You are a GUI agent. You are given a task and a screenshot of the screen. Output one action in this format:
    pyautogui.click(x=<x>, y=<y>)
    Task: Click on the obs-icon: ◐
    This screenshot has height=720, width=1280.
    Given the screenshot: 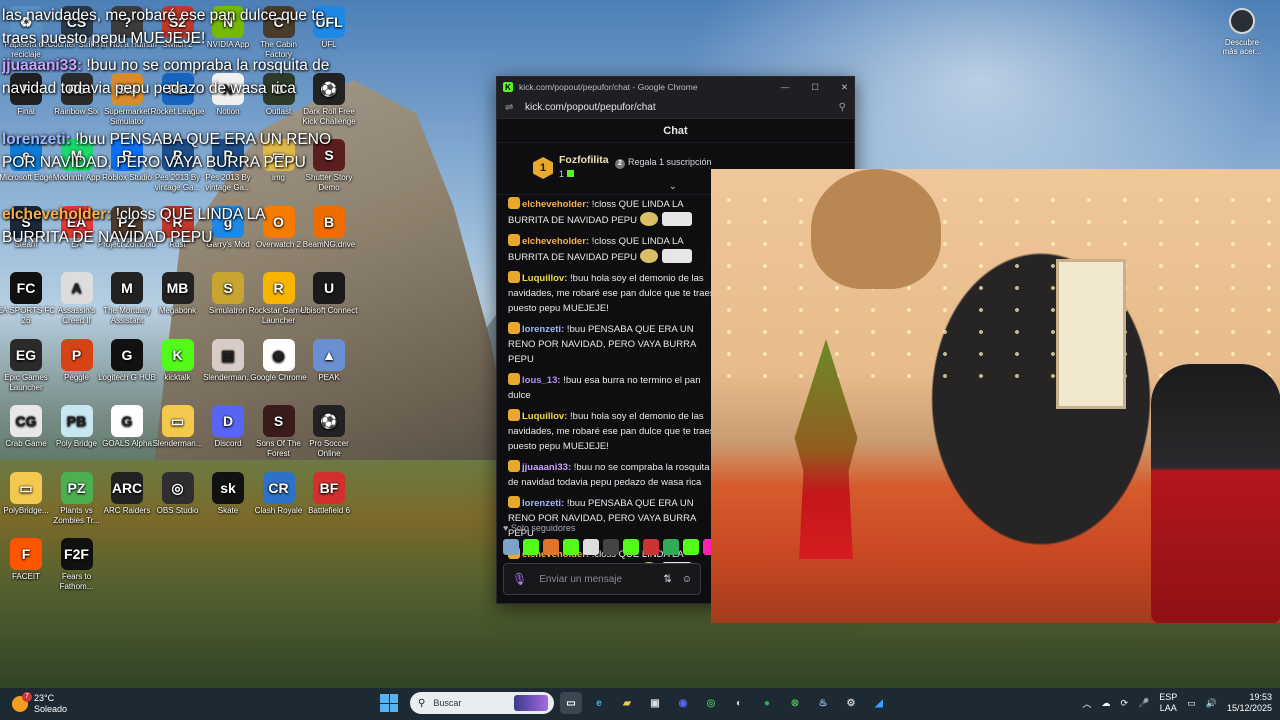 What is the action you would take?
    pyautogui.click(x=739, y=703)
    